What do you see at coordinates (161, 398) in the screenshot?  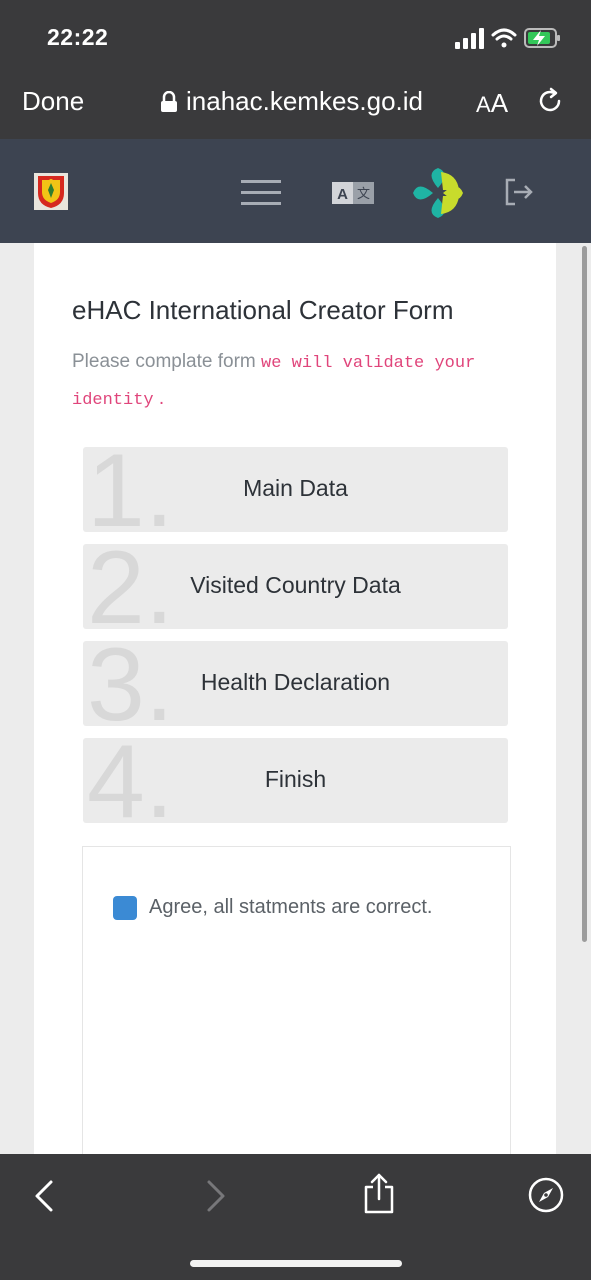 I see `subtitle-end: .` at bounding box center [161, 398].